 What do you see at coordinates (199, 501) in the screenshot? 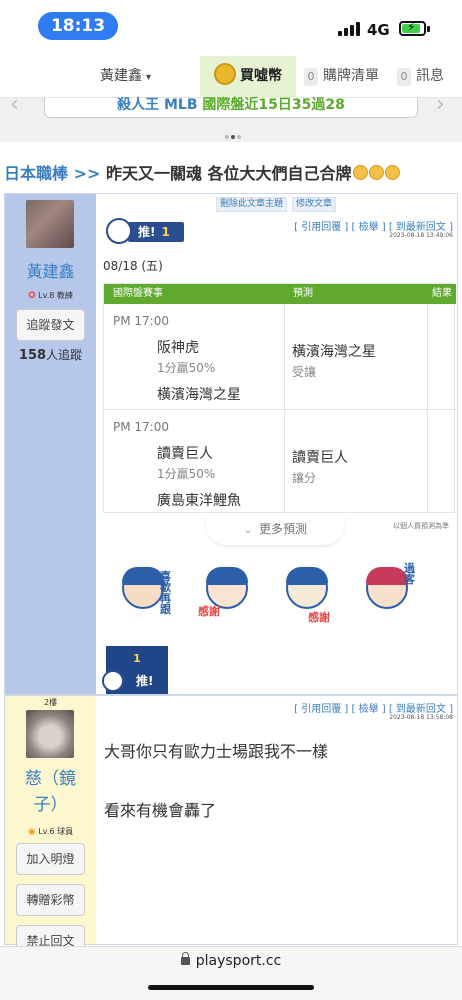
I see `away-team: 廣島東洋鯉魚` at bounding box center [199, 501].